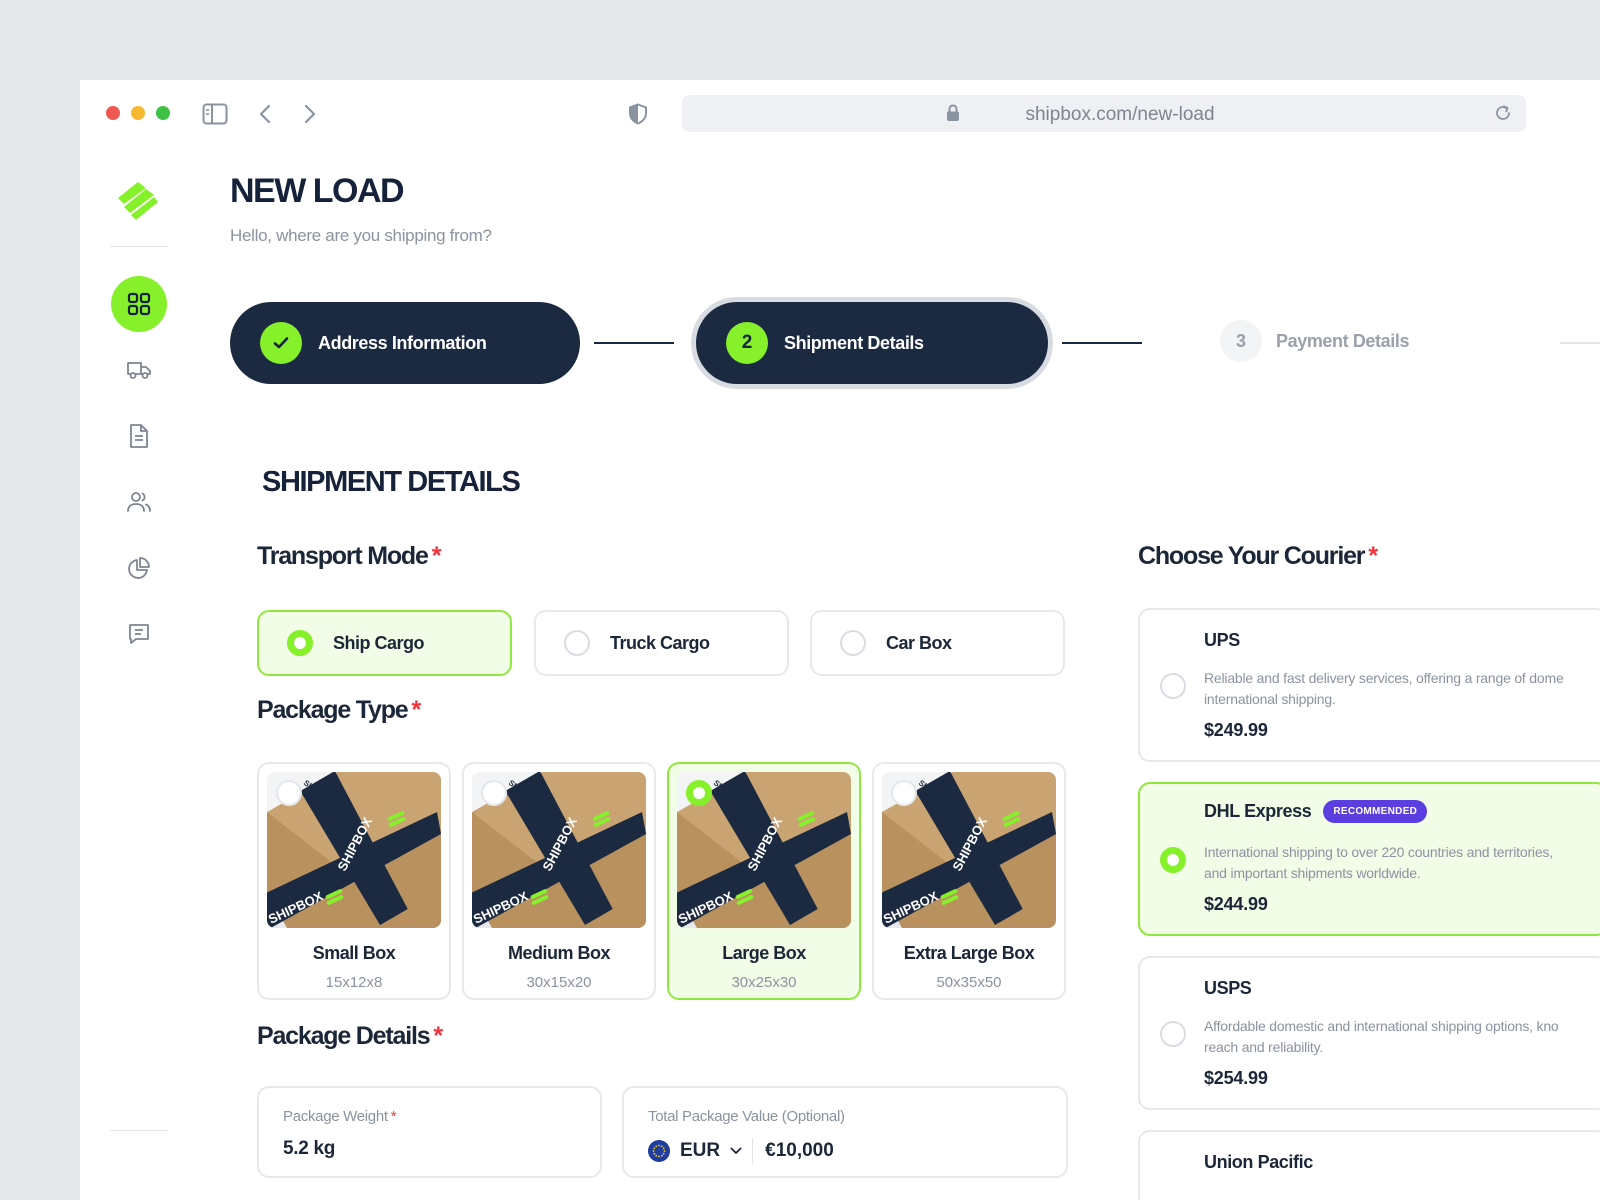 This screenshot has height=1200, width=1600. What do you see at coordinates (1258, 1162) in the screenshot?
I see `courier-name: Union Pacific` at bounding box center [1258, 1162].